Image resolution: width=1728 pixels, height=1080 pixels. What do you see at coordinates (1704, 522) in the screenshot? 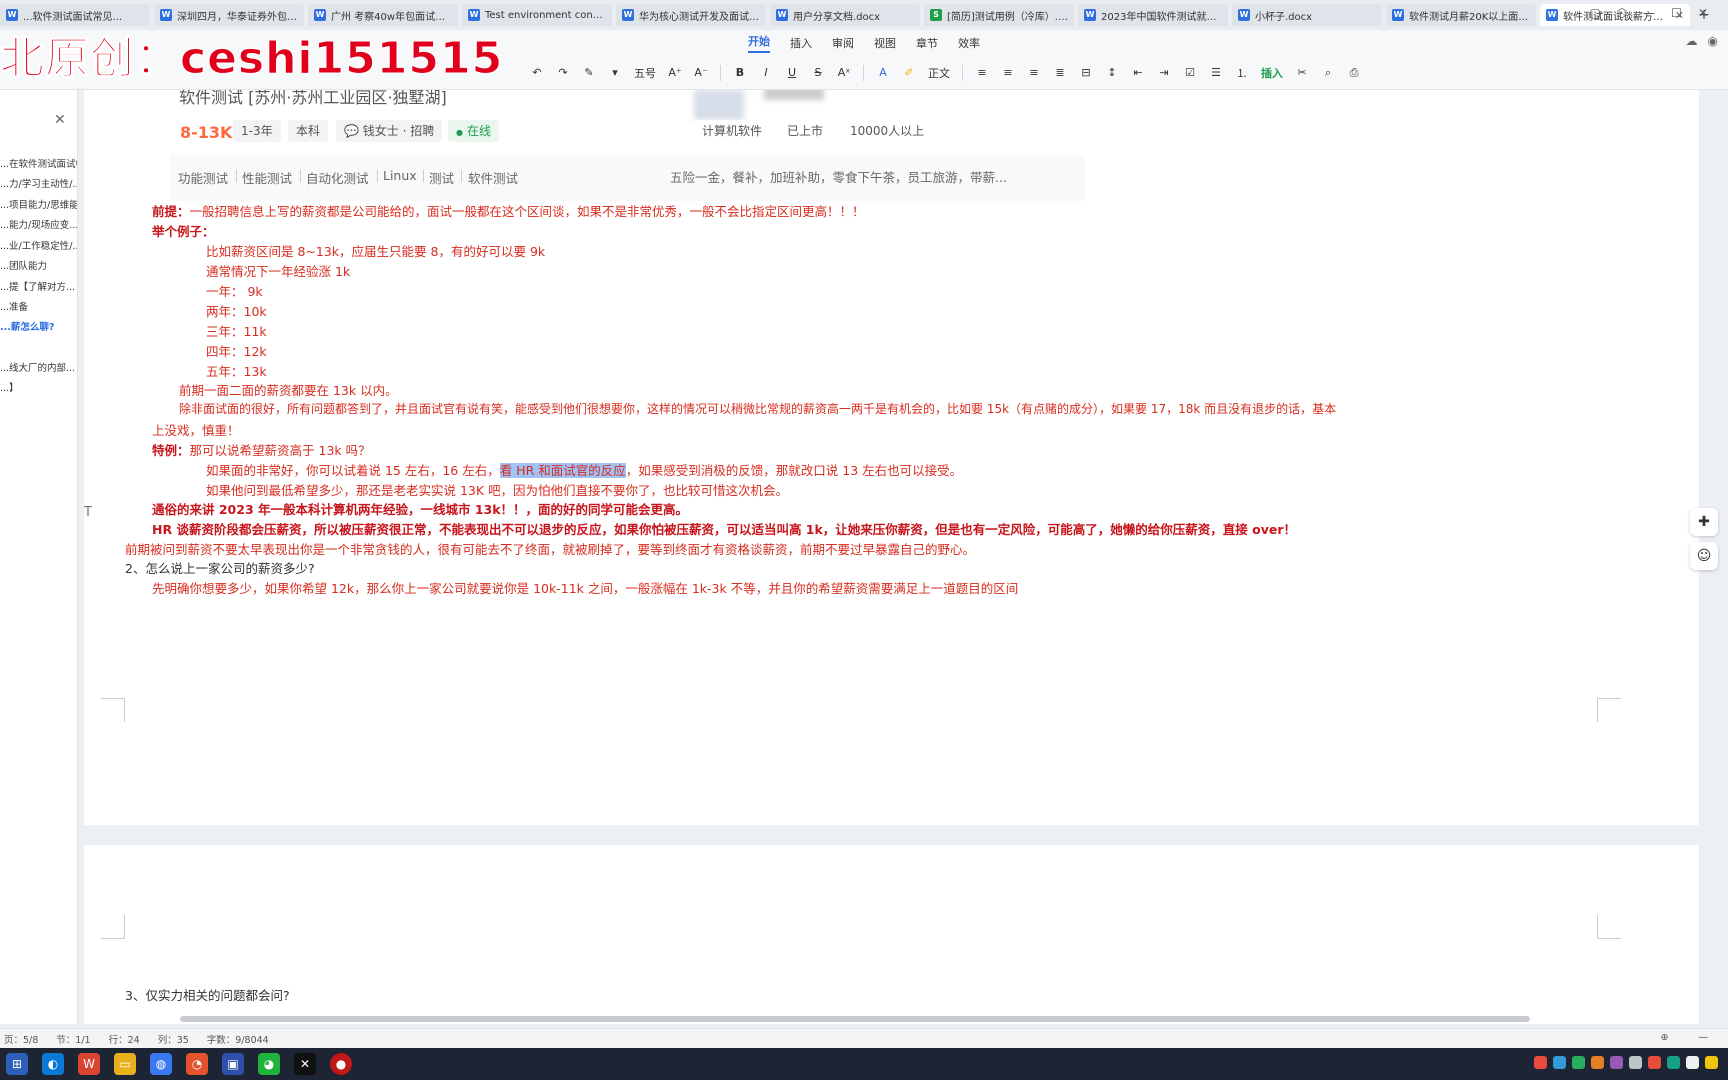
I see `add-comment-icon: ✚` at bounding box center [1704, 522].